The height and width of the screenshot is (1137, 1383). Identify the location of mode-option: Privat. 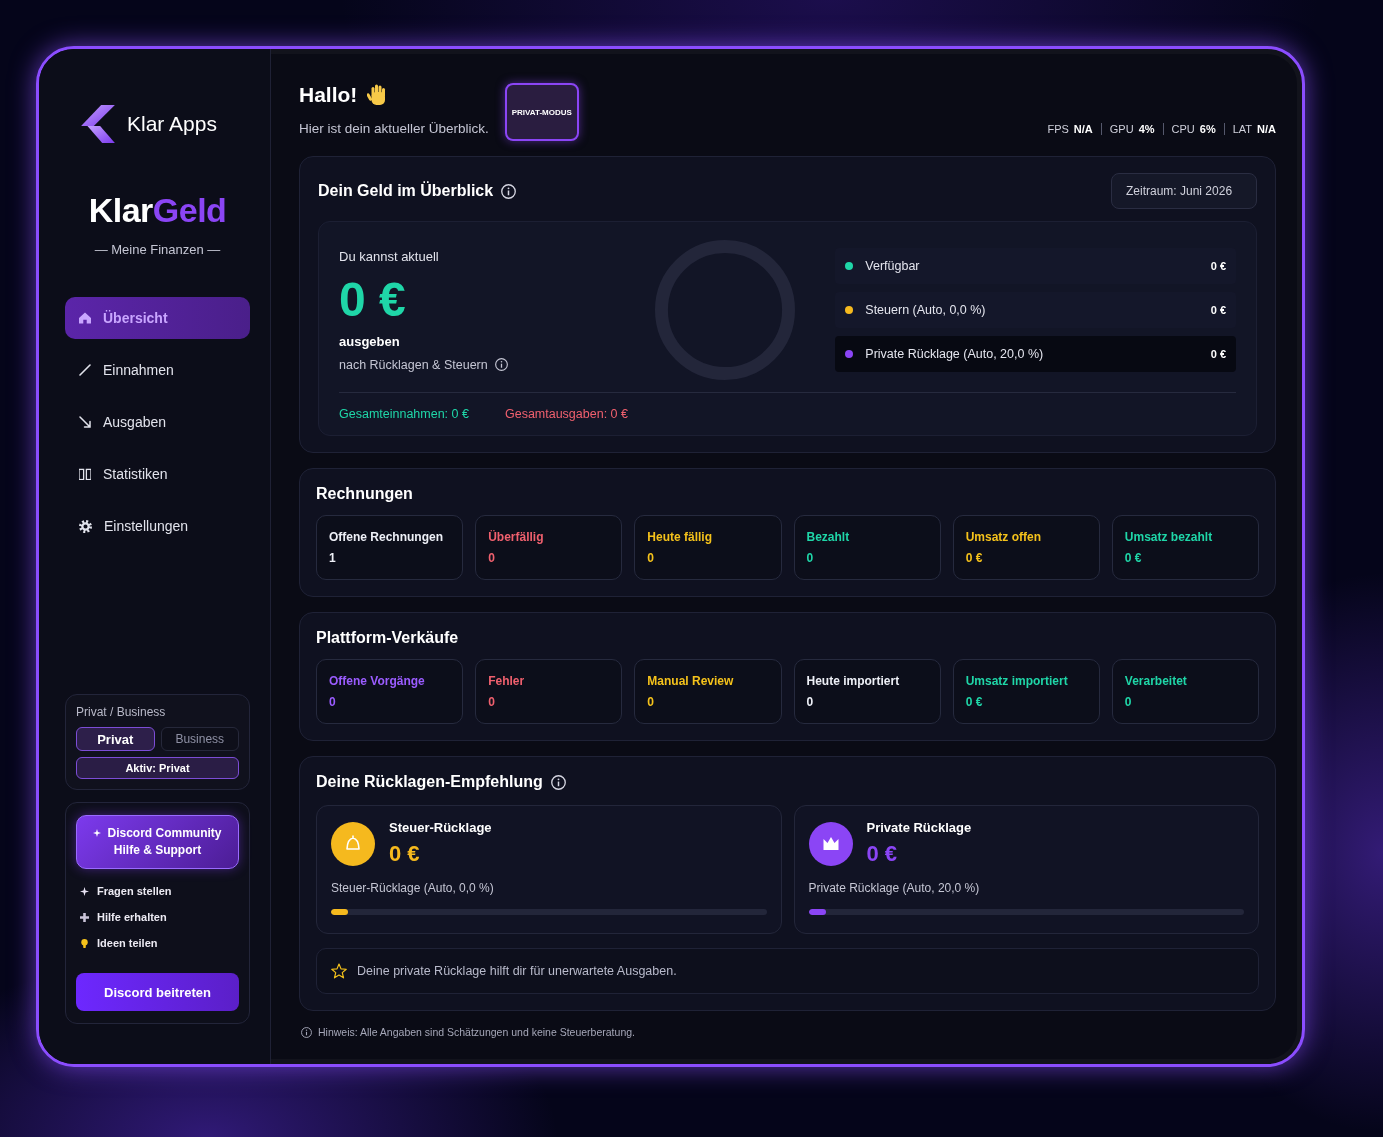
(115, 739).